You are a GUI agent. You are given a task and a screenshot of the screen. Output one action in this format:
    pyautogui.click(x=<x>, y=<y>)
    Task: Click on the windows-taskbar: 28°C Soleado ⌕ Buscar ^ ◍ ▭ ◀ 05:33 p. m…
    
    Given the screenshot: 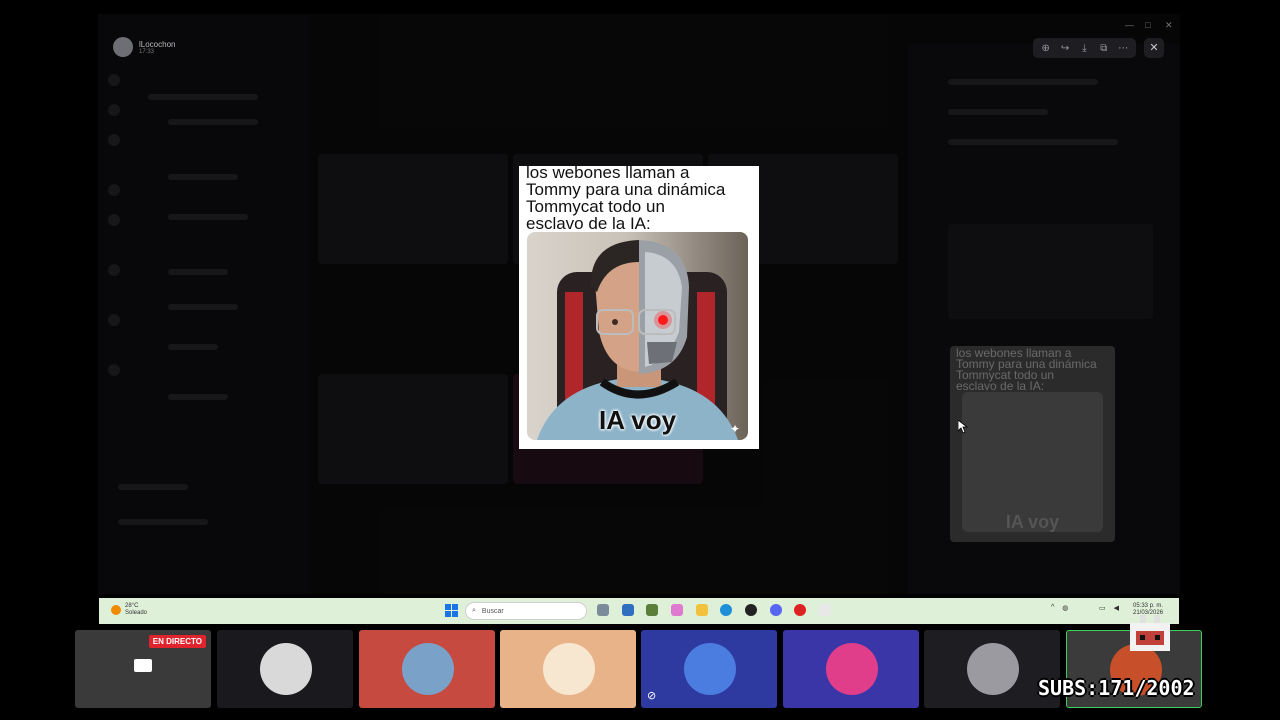 What is the action you would take?
    pyautogui.click(x=639, y=611)
    